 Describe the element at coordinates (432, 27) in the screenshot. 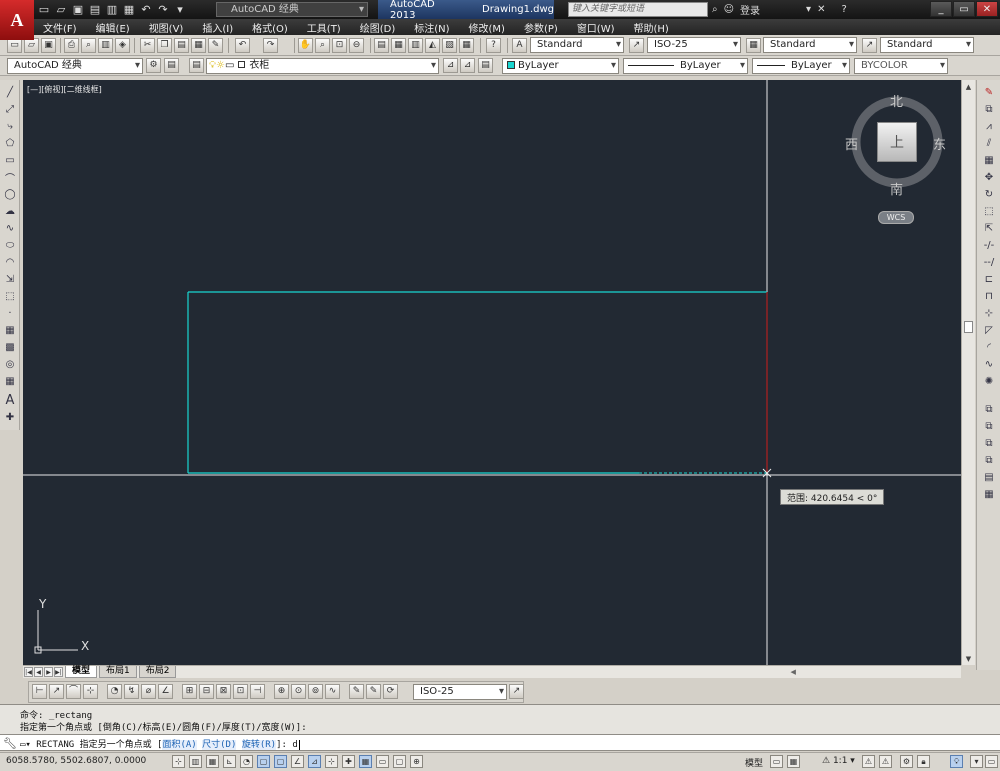

I see `menu-item-7: 标注(N)` at that location.